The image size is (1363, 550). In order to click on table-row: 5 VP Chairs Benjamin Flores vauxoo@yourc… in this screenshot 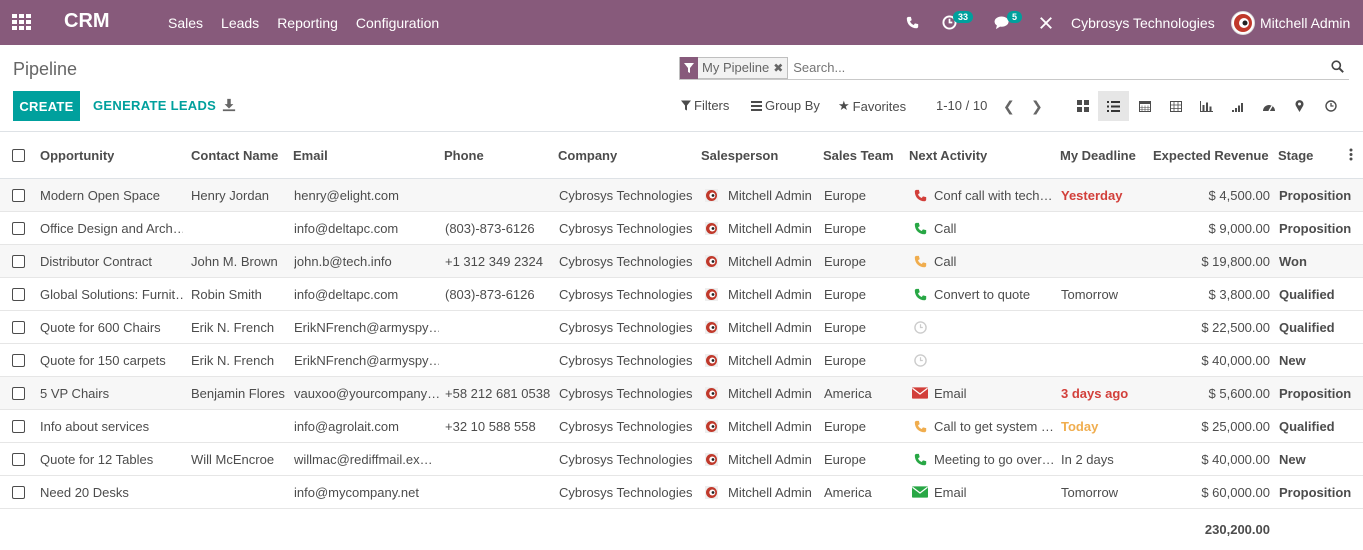, I will do `click(681, 393)`.